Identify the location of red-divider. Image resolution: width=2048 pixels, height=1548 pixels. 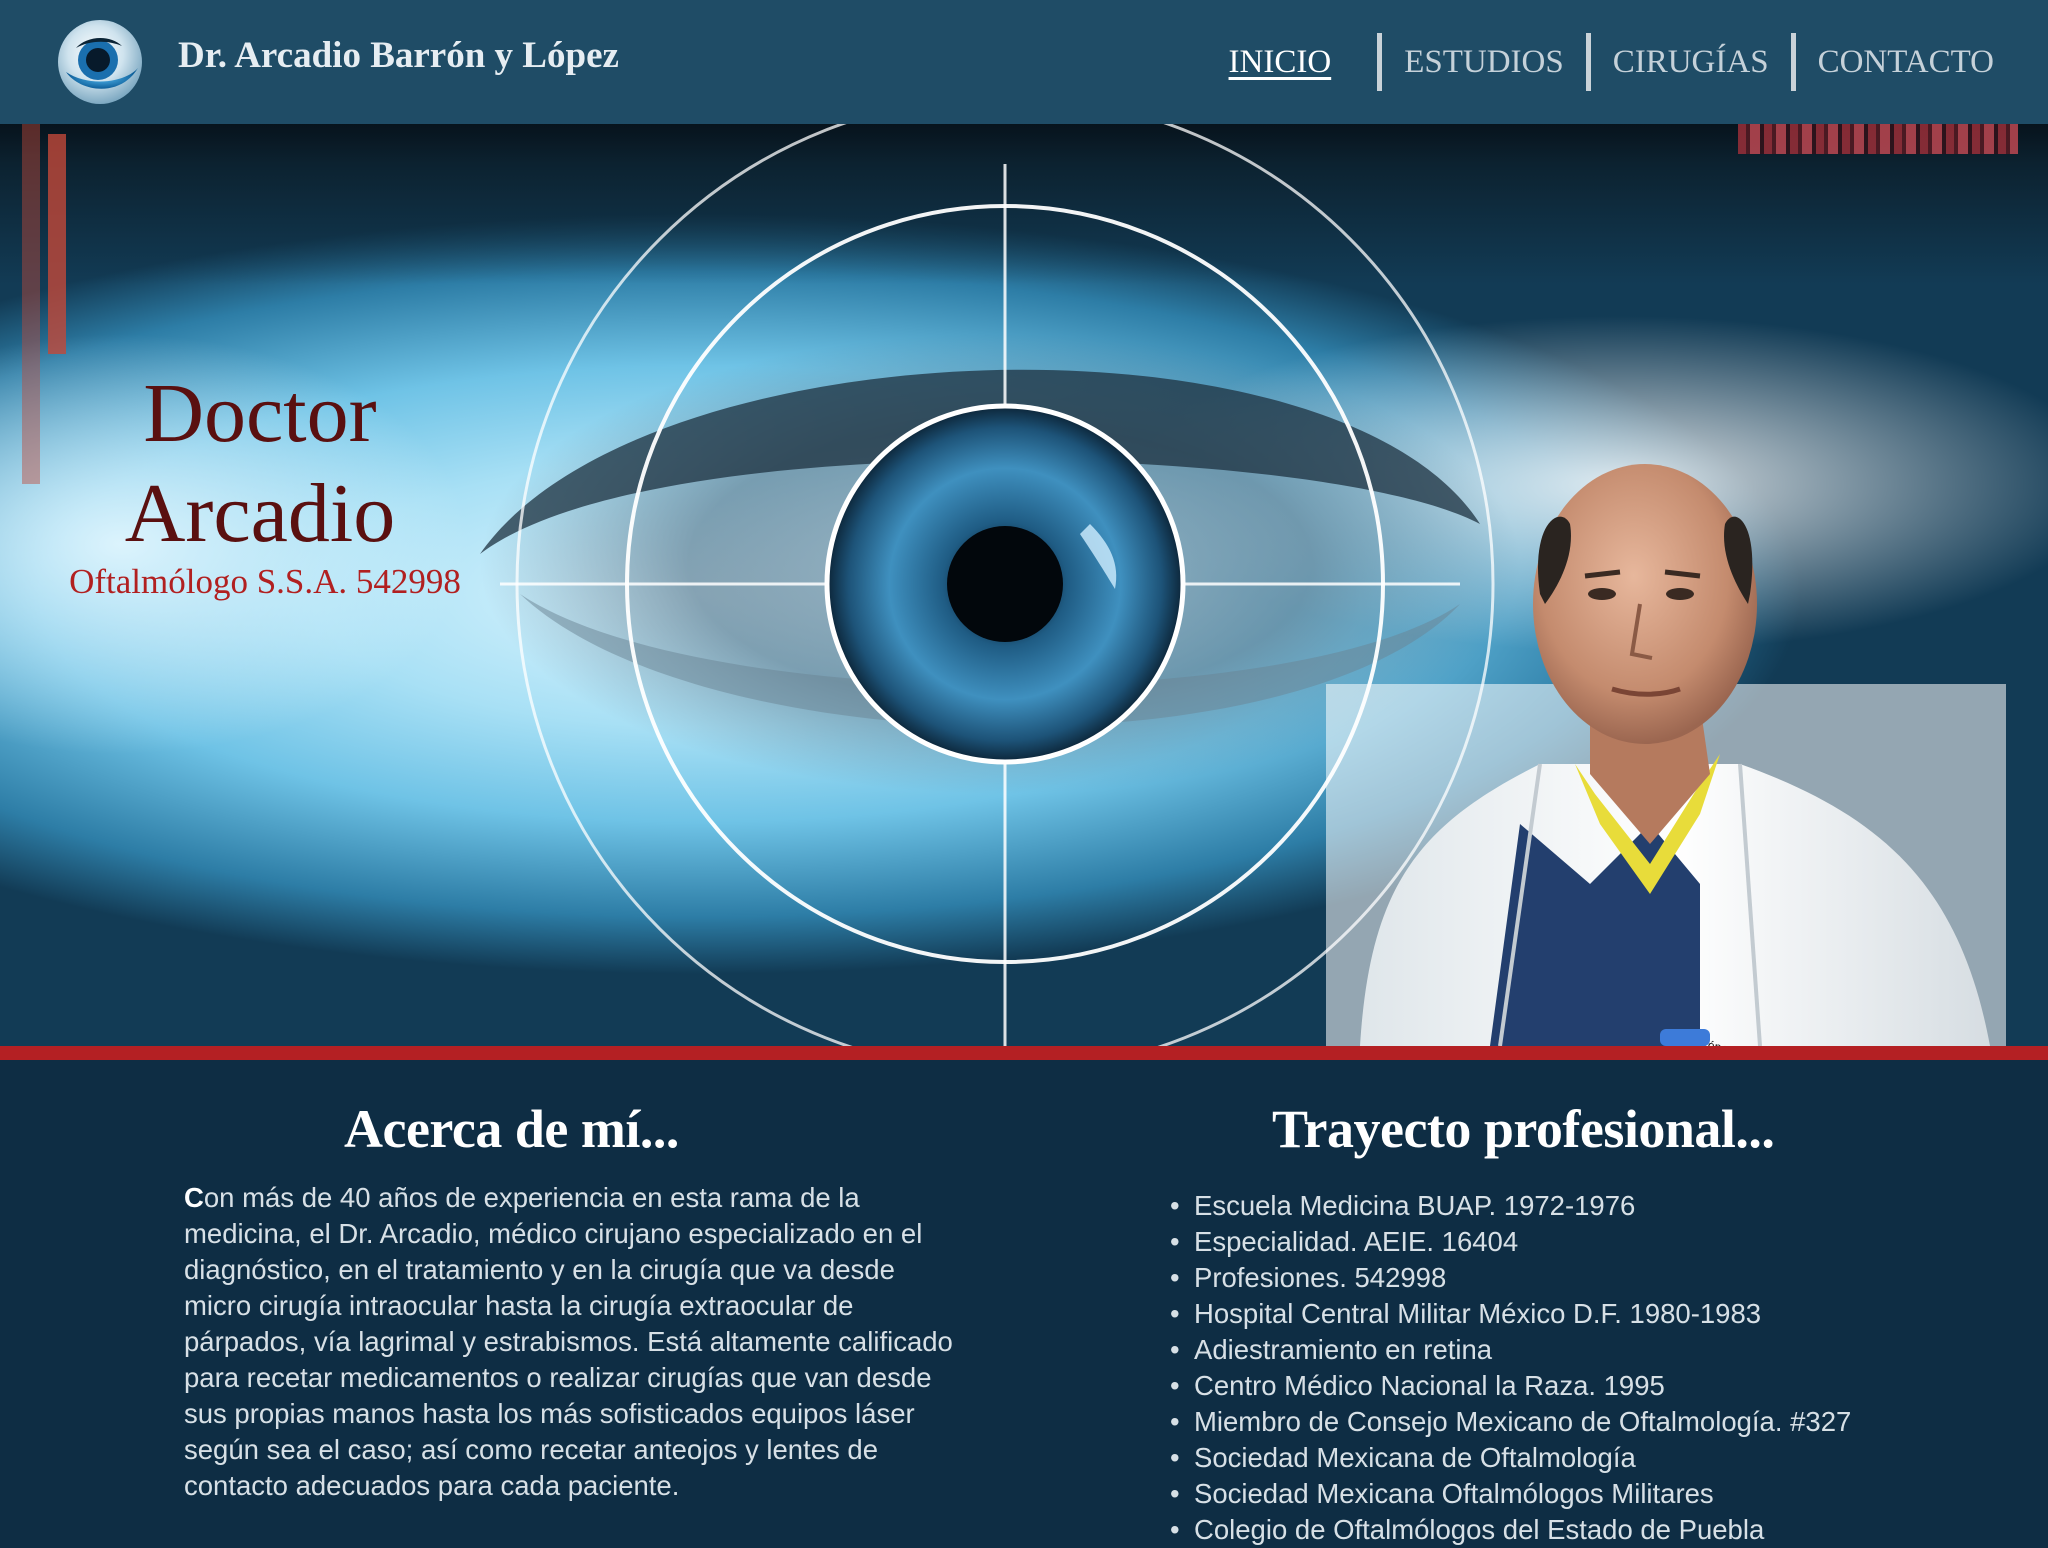
(1024, 1053).